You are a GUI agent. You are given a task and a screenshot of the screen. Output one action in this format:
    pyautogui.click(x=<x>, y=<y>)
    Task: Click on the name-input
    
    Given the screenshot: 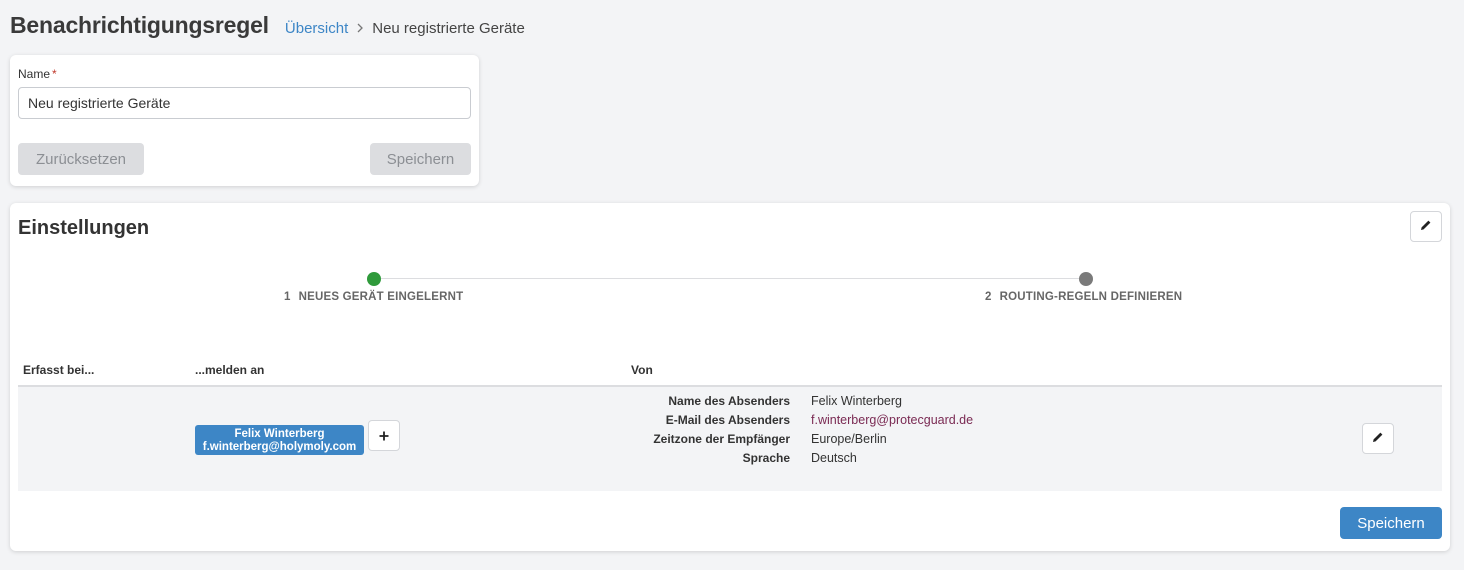 What is the action you would take?
    pyautogui.click(x=244, y=103)
    